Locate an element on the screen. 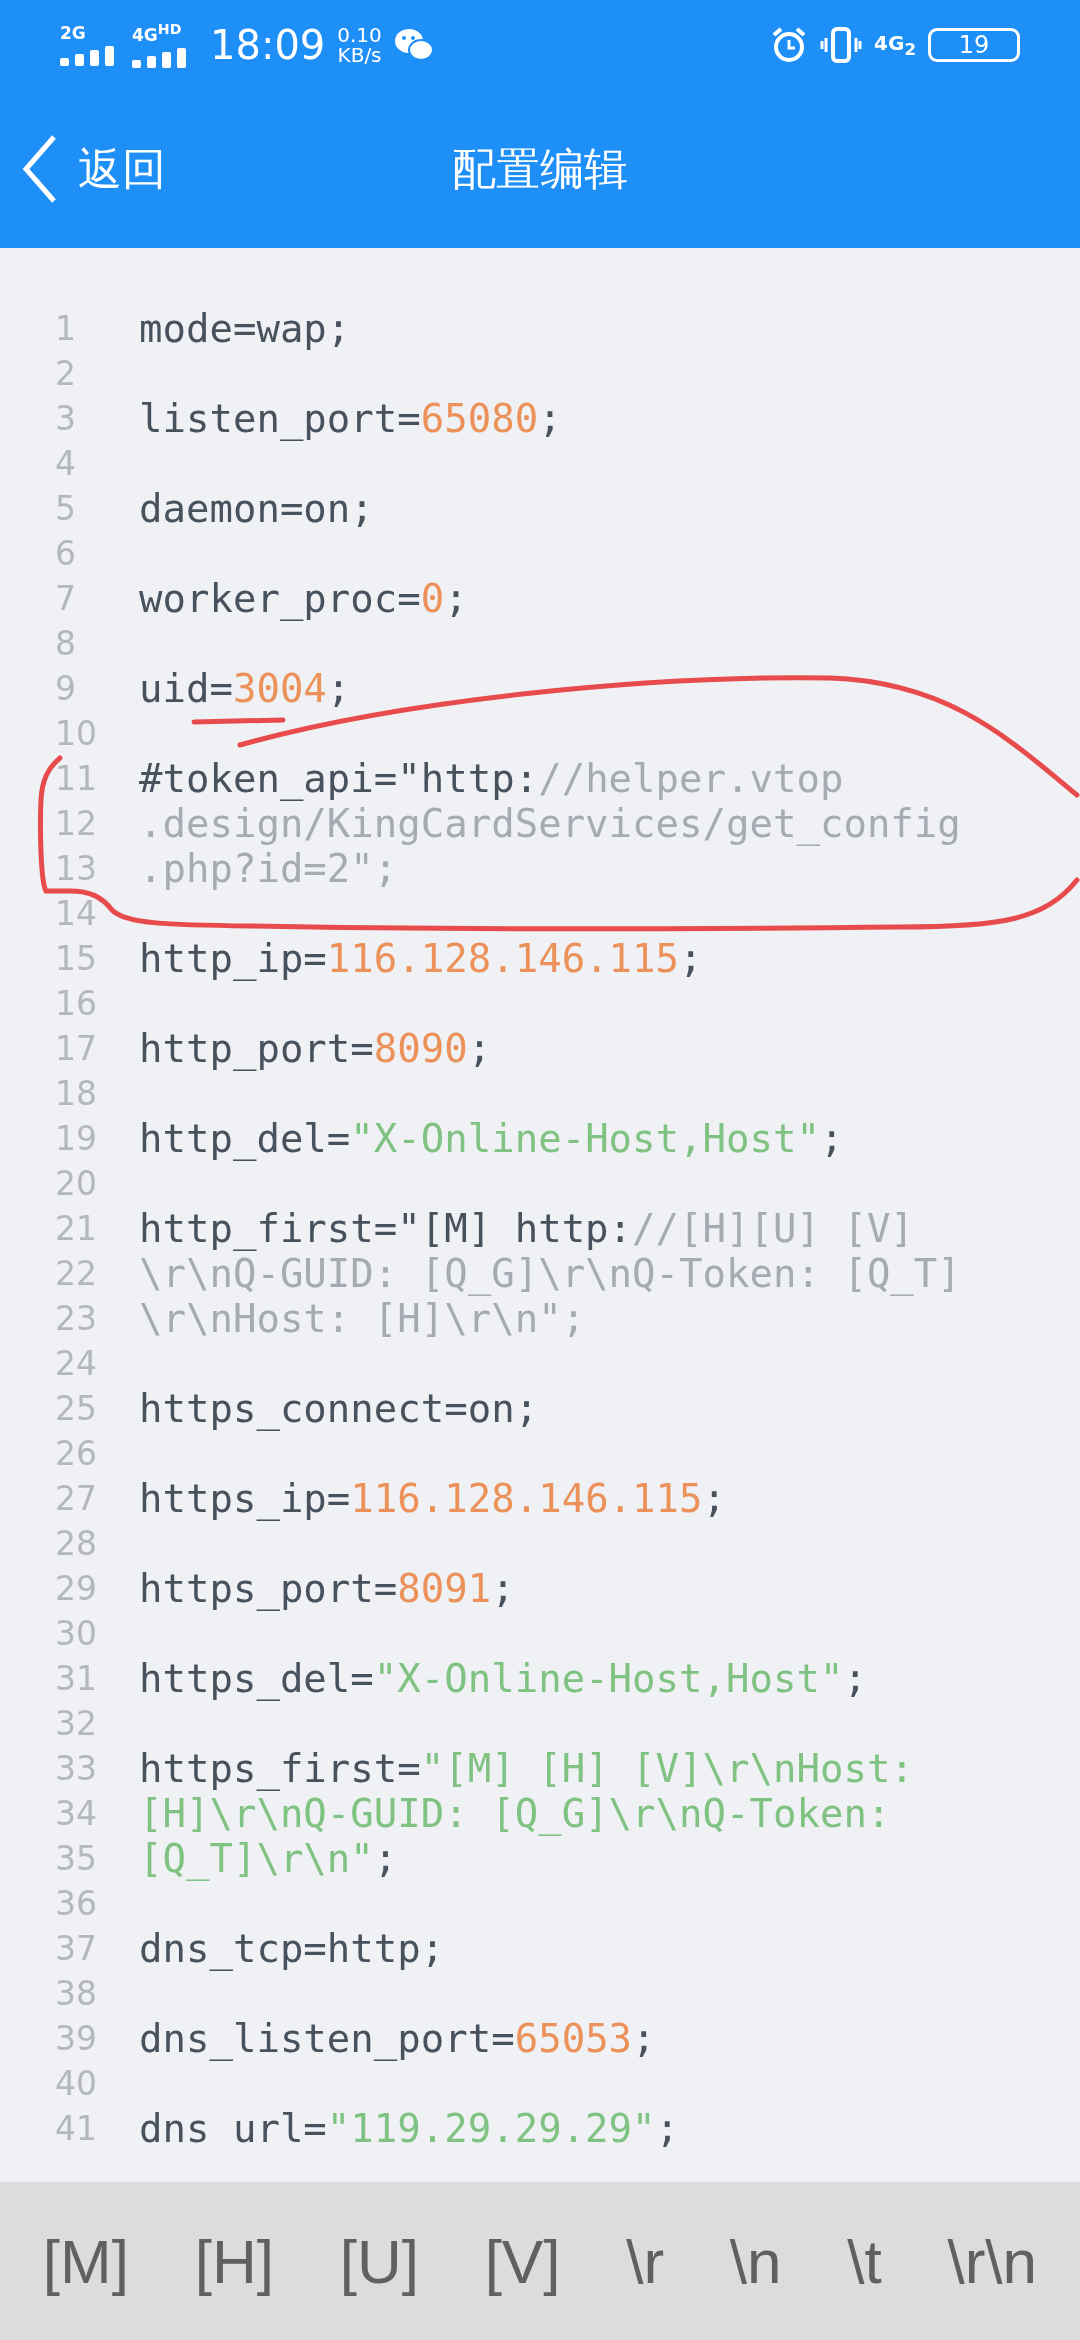 The width and height of the screenshot is (1080, 2340). code-line: \r\nHost: [H]\r\n"; is located at coordinates (362, 1318).